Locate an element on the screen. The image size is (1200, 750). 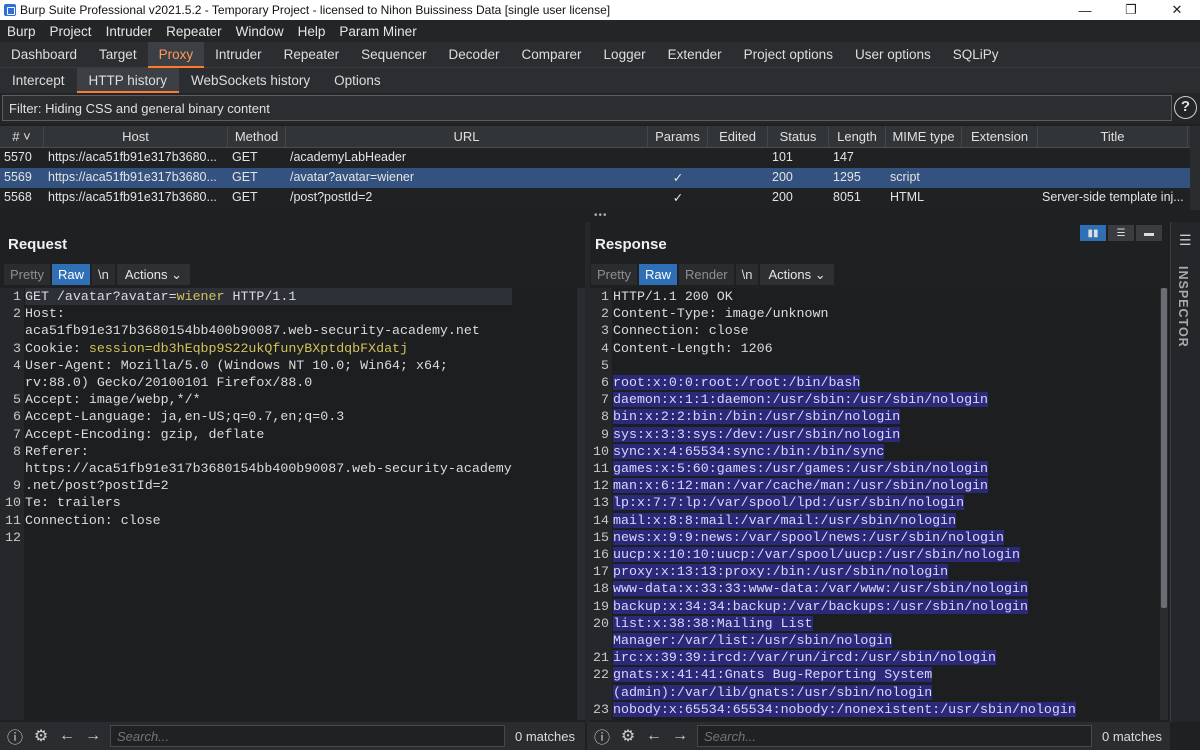
render-button: Render is located at coordinates (706, 274).